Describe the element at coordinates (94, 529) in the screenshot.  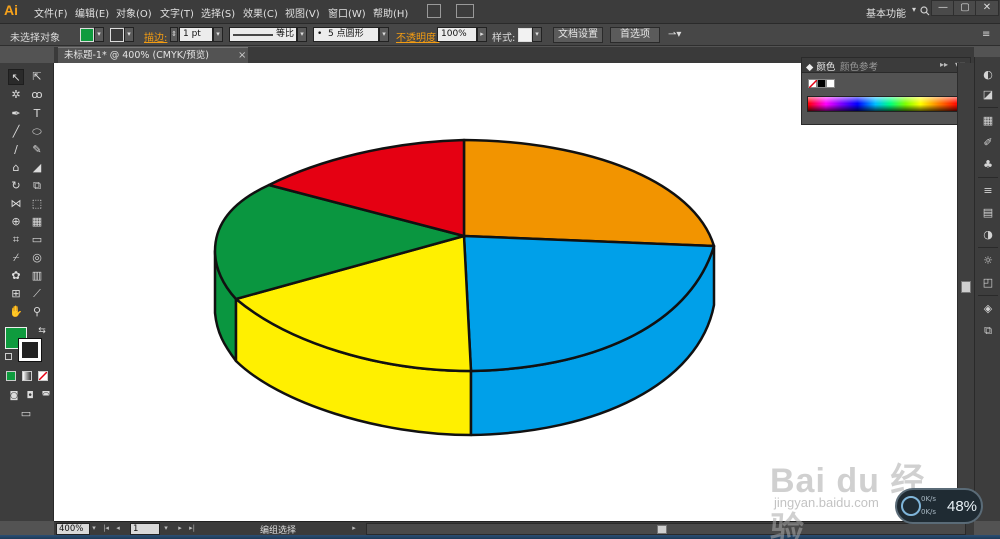
I see `zoom-dropdown: ▾` at that location.